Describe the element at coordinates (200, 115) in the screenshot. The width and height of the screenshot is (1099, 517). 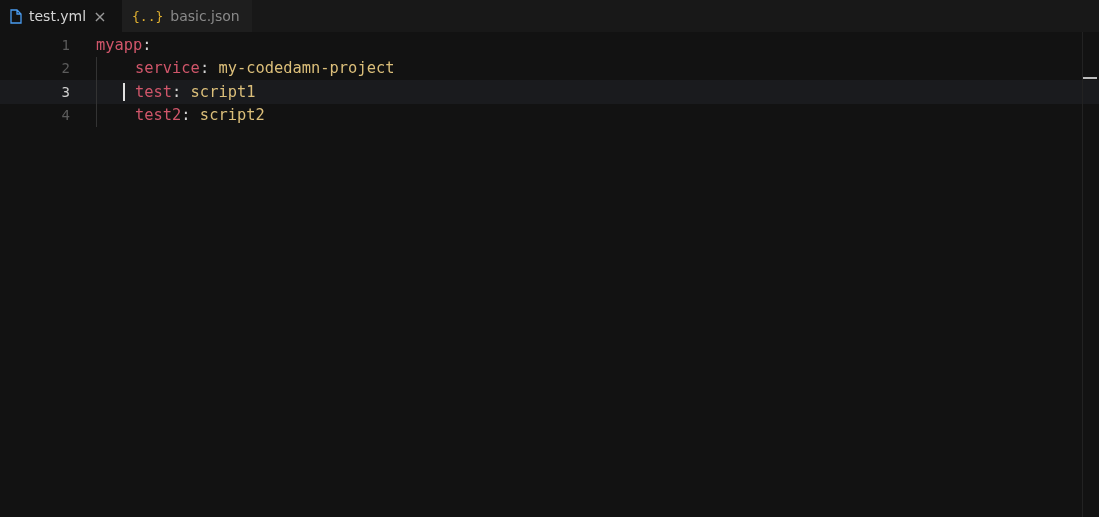
I see `code-line: test2: script2` at that location.